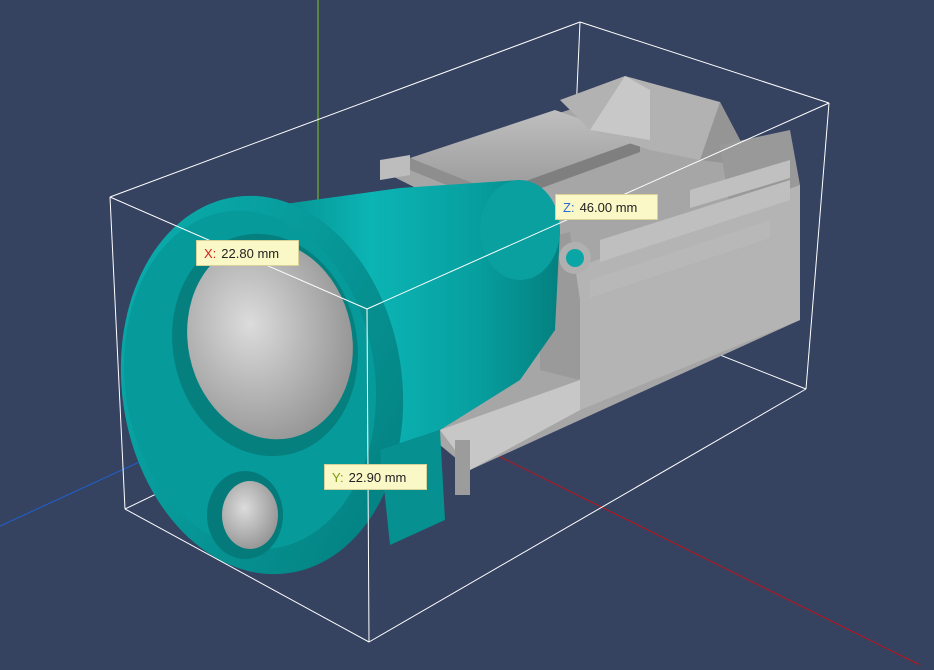 The width and height of the screenshot is (934, 670). I want to click on x-axis-letter: X:, so click(210, 253).